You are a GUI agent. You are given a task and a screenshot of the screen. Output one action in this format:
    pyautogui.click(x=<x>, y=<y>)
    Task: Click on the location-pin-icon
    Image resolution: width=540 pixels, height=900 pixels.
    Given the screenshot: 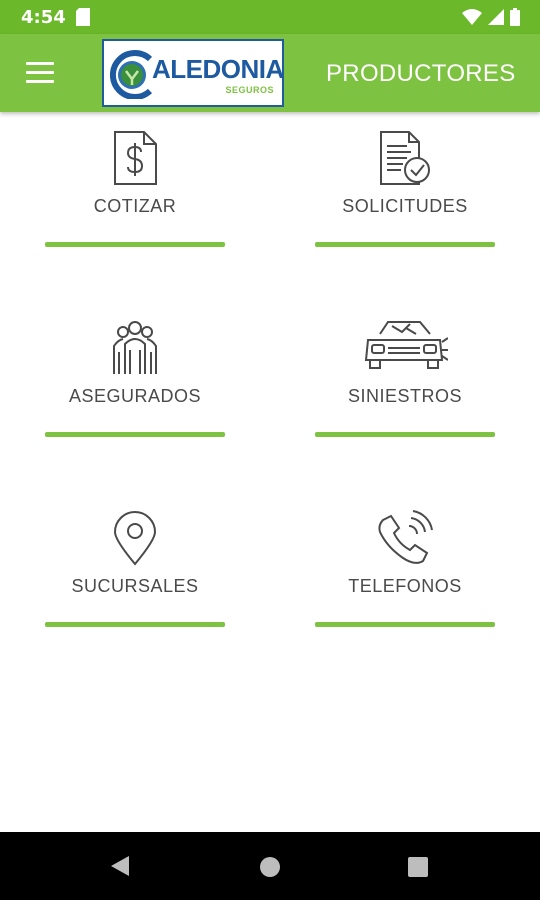 What is the action you would take?
    pyautogui.click(x=135, y=538)
    